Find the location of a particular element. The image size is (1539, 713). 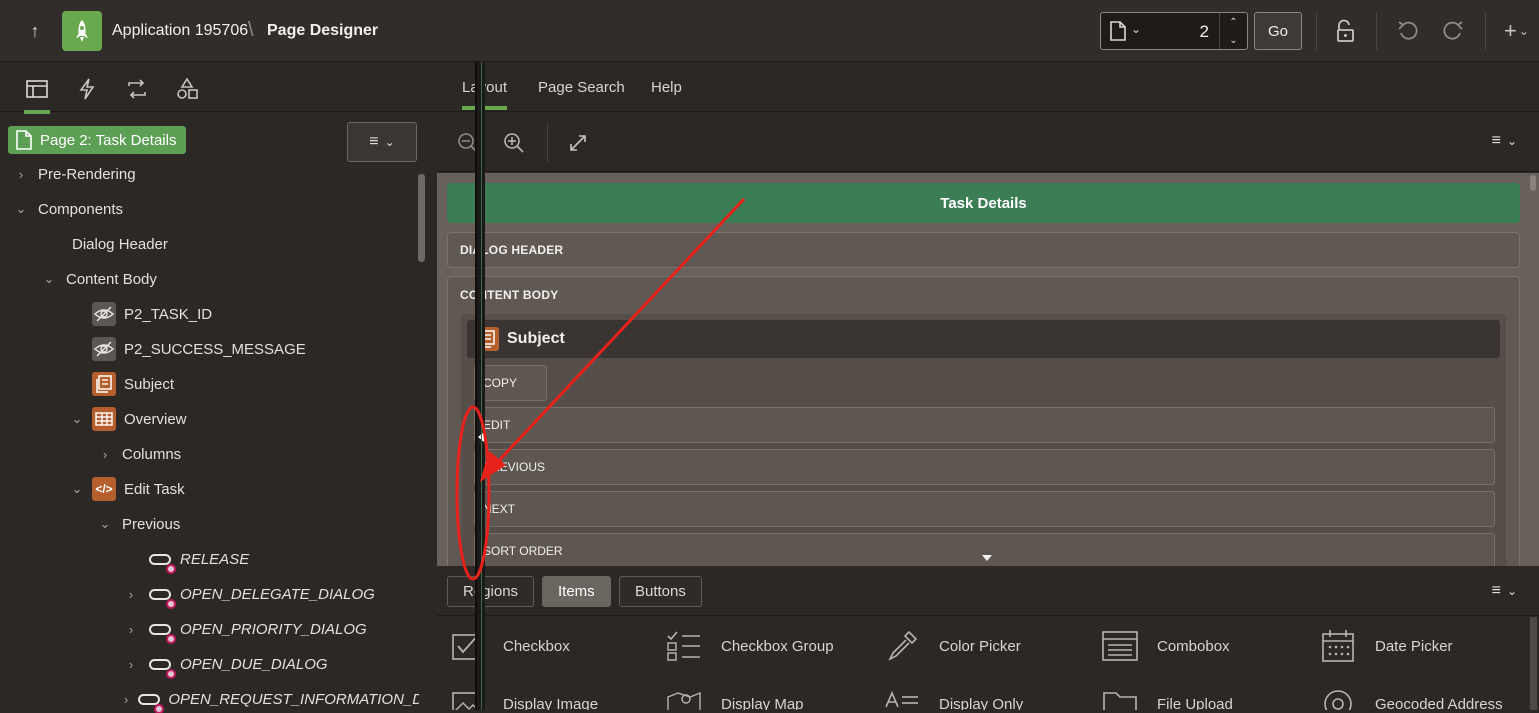

tree-node-components: ⌄ Components is located at coordinates (69, 209).